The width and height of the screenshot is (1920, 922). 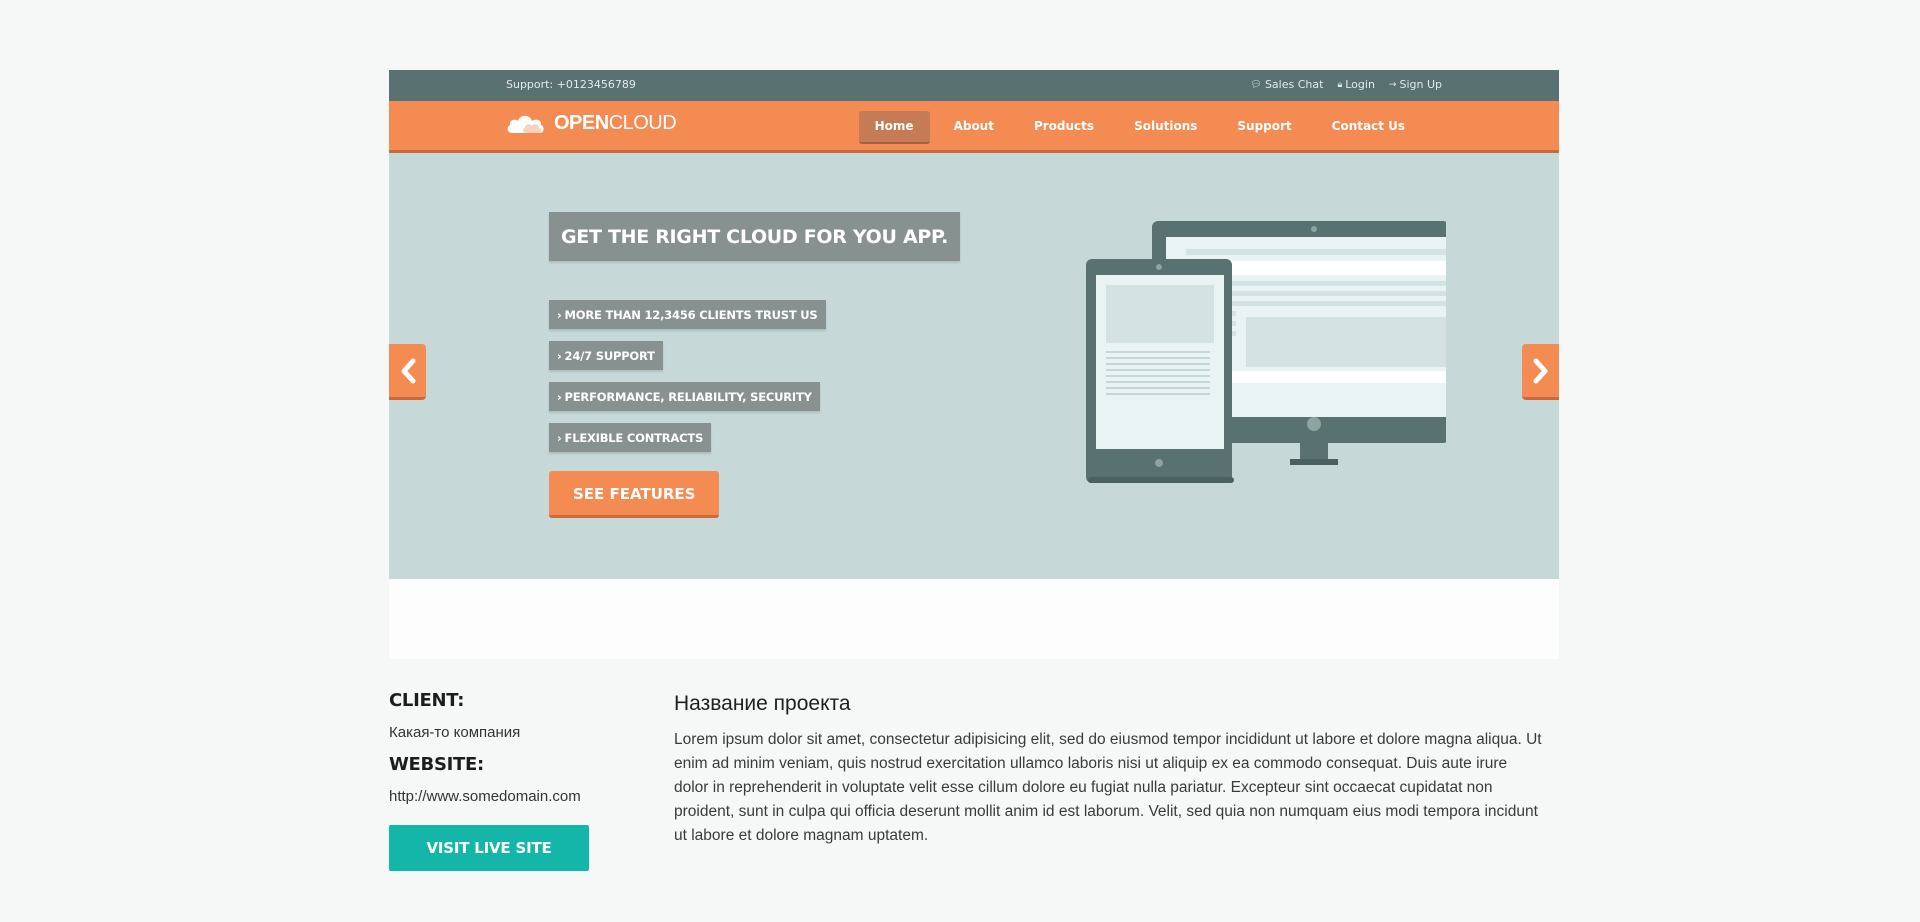 I want to click on slider-prev-button, so click(x=407, y=372).